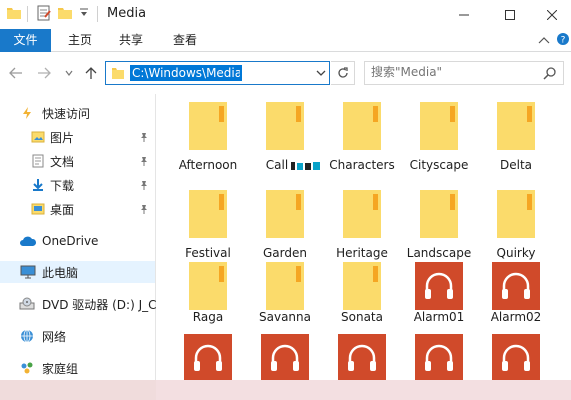 The width and height of the screenshot is (571, 400). What do you see at coordinates (305, 166) in the screenshot?
I see `redaction-icon` at bounding box center [305, 166].